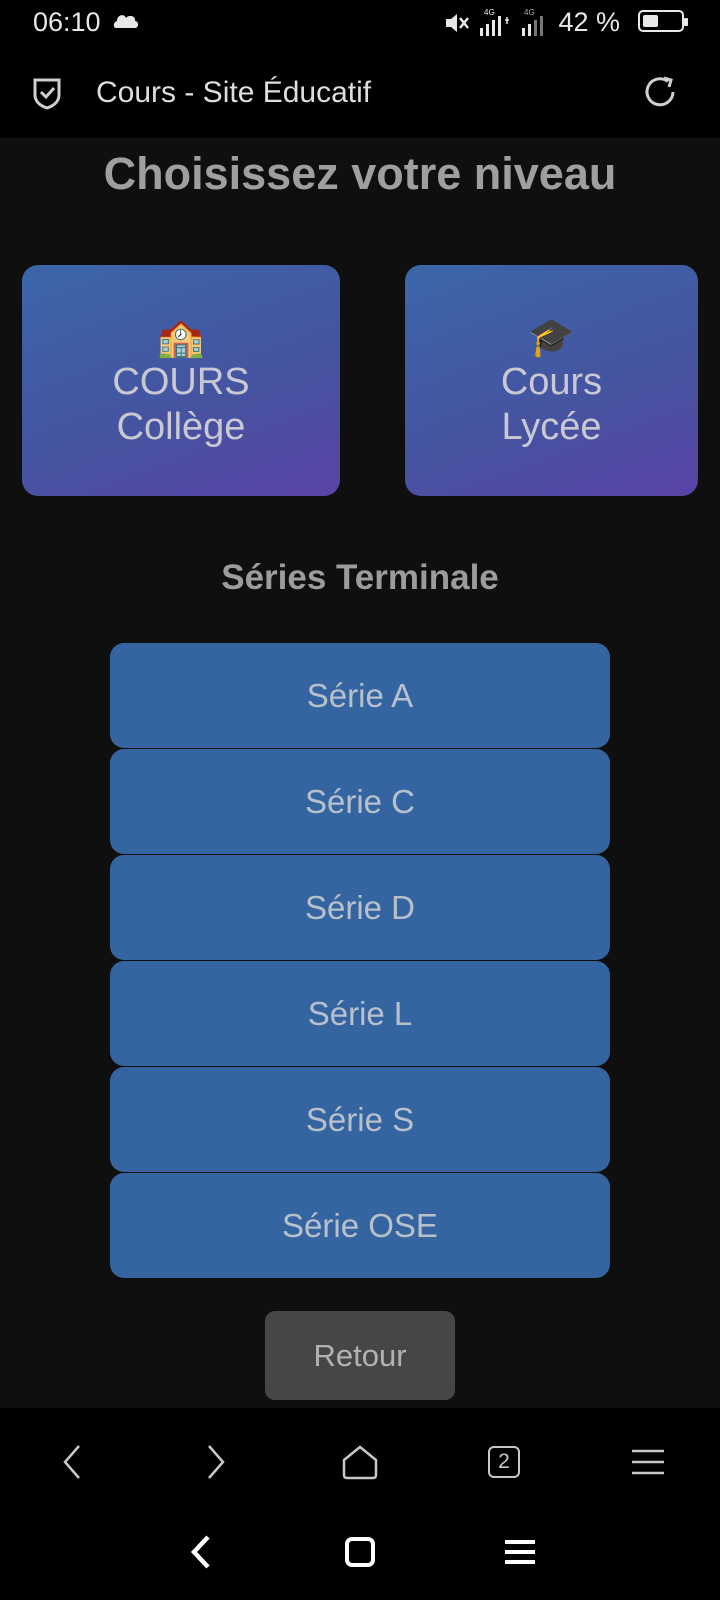 The image size is (720, 1600). I want to click on system-home-button, so click(360, 1552).